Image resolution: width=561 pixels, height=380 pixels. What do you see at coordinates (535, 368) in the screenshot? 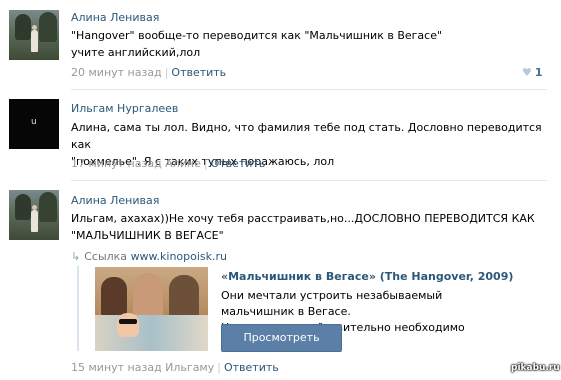
I see `site-watermark: pikabu.ru` at bounding box center [535, 368].